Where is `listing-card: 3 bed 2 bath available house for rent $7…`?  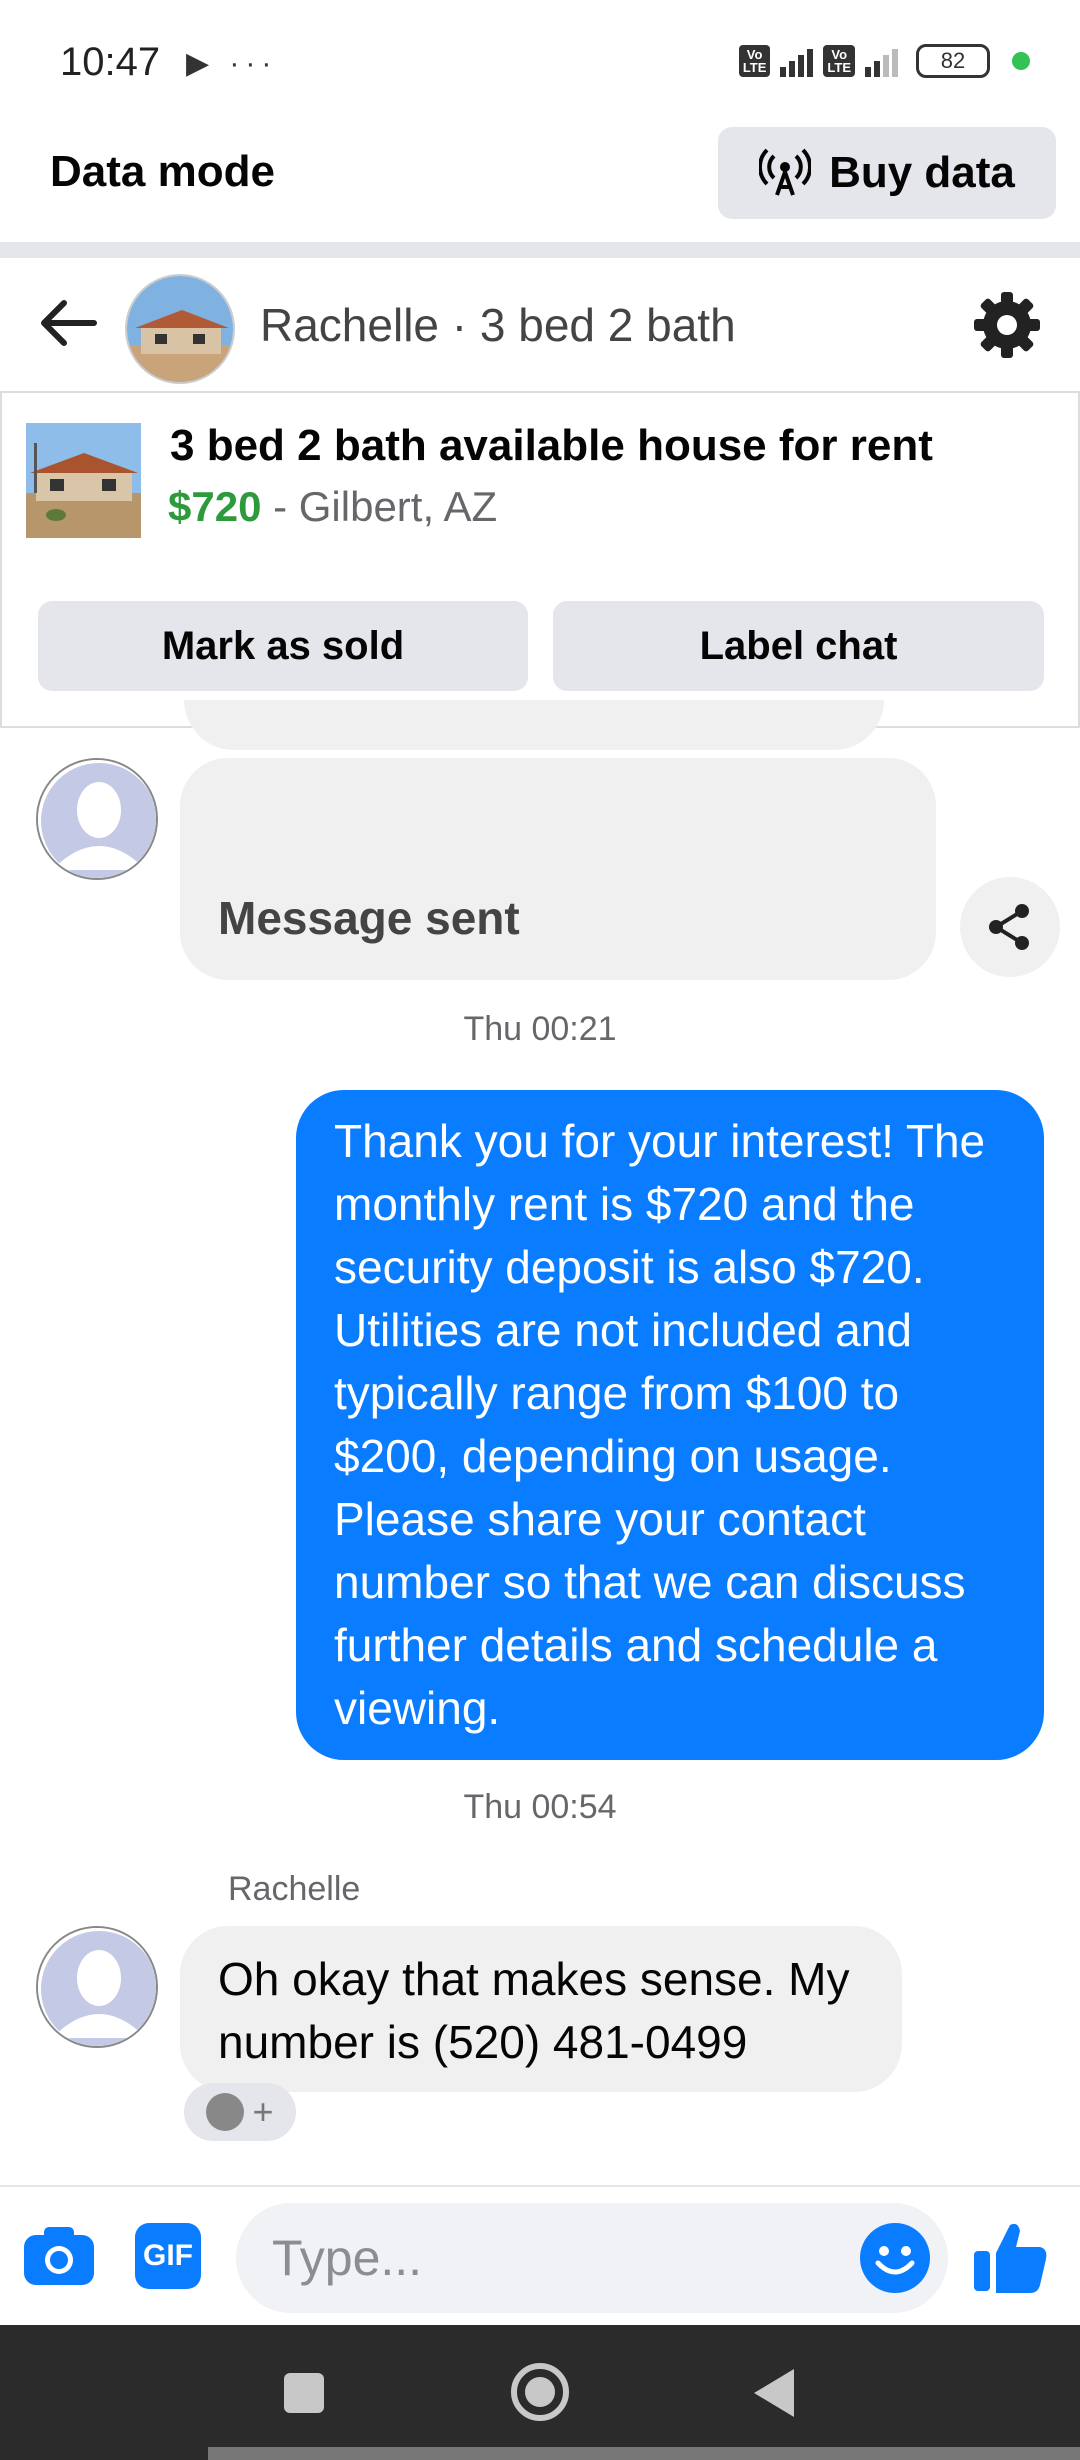
listing-card: 3 bed 2 bath available house for rent $7… is located at coordinates (540, 560).